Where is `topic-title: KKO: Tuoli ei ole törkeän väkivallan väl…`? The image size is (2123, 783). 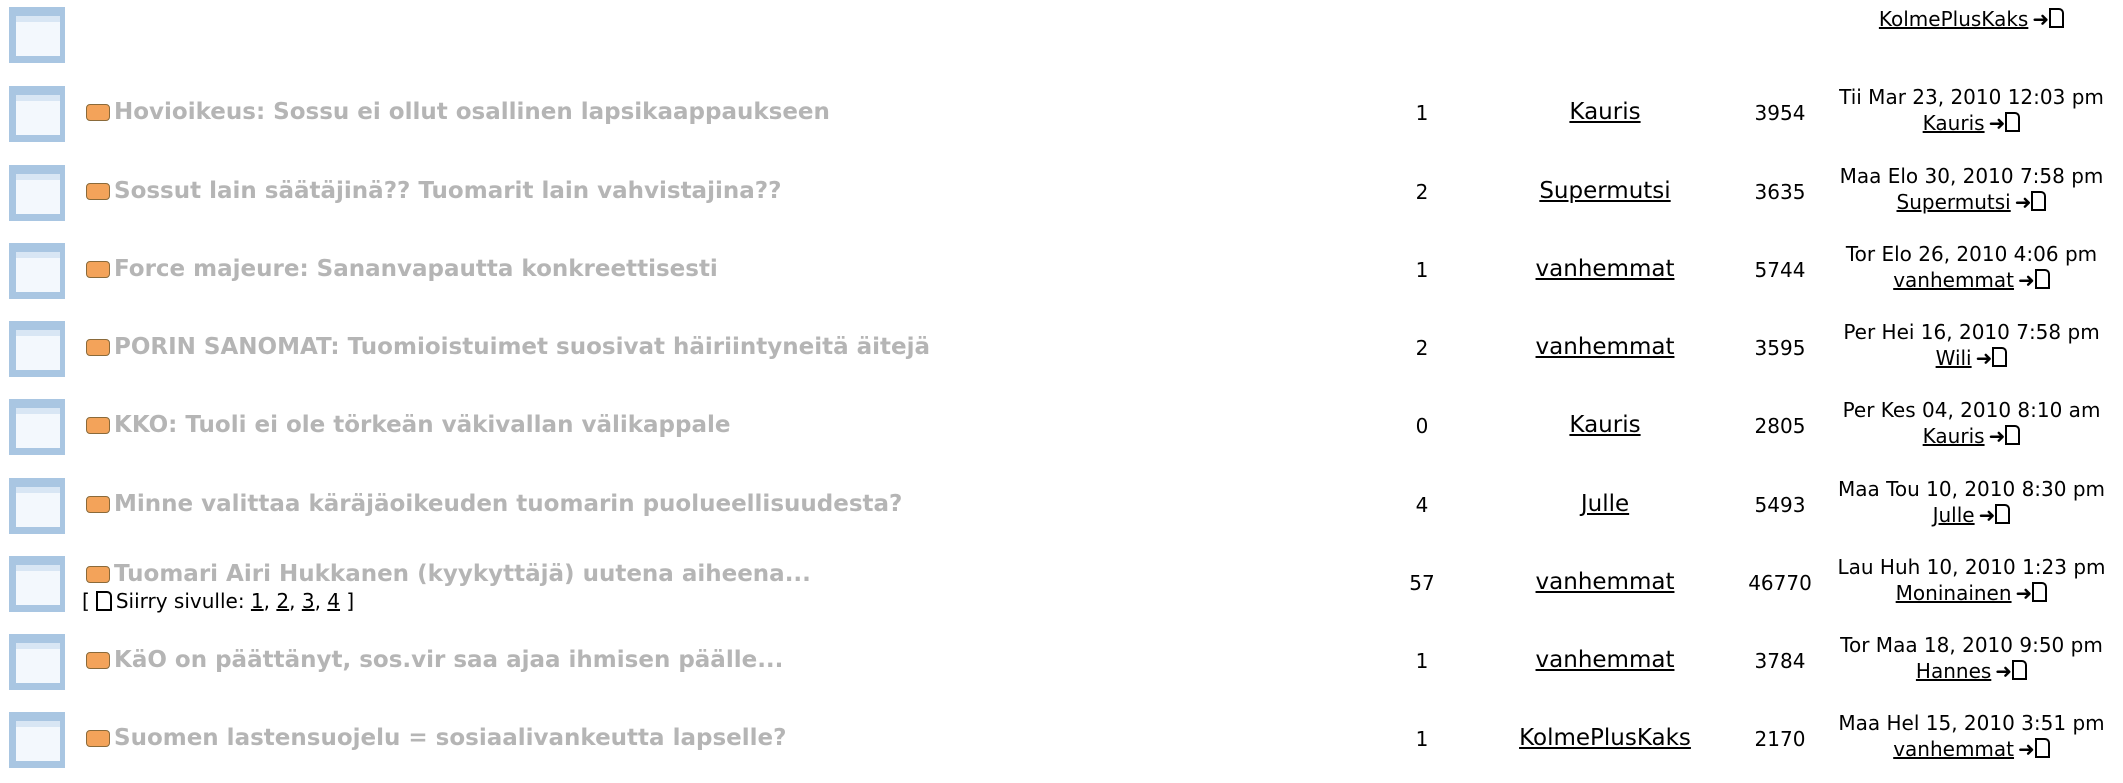 topic-title: KKO: Tuoli ei ole törkeän väkivallan väl… is located at coordinates (422, 425).